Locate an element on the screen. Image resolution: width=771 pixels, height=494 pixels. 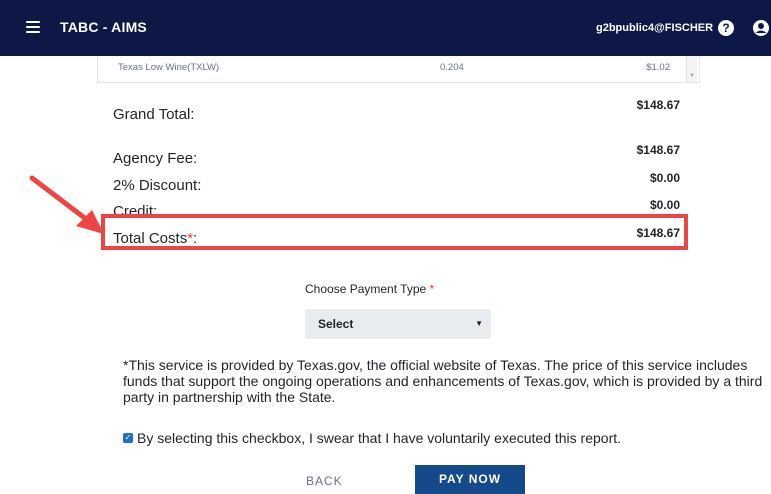
highlight-box is located at coordinates (394, 232).